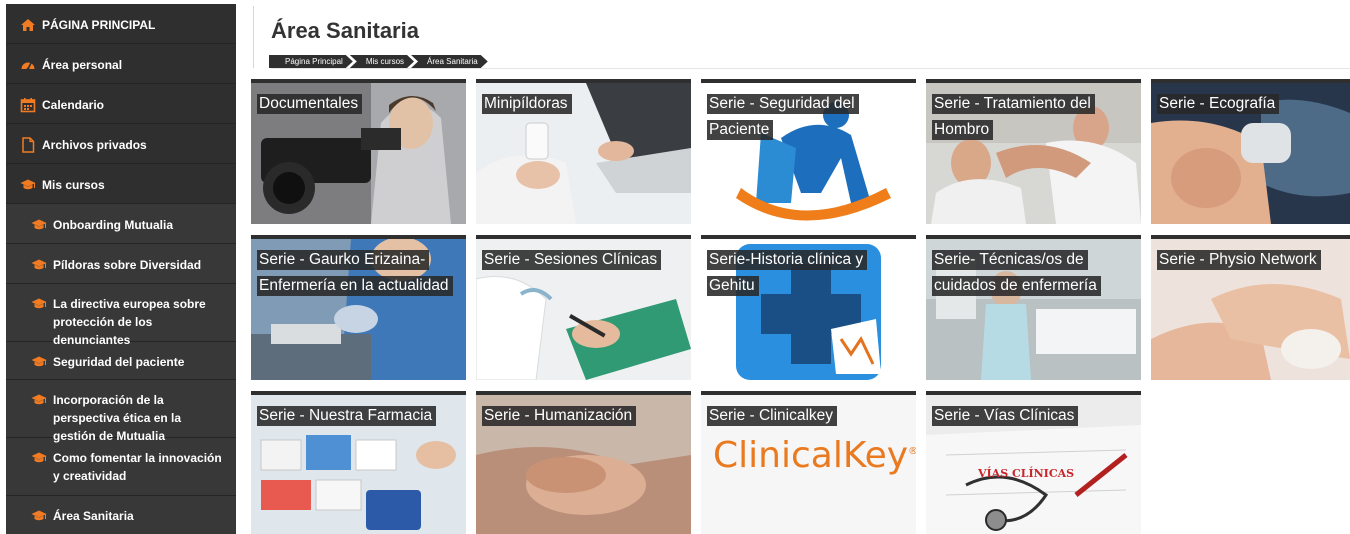  What do you see at coordinates (28, 65) in the screenshot?
I see `dashboard-icon` at bounding box center [28, 65].